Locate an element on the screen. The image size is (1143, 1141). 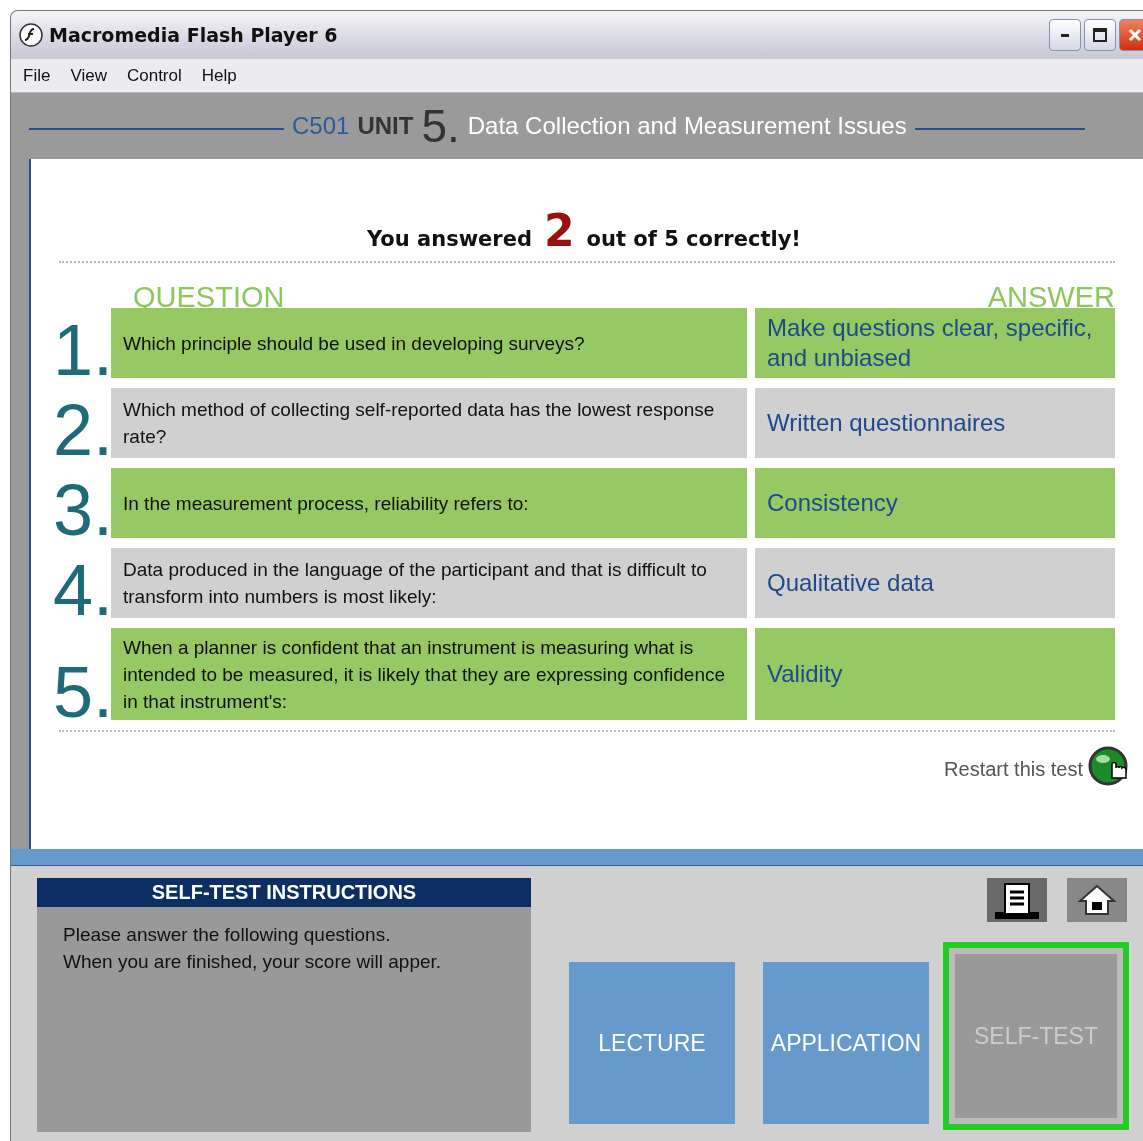
score-number: 2 is located at coordinates (559, 231).